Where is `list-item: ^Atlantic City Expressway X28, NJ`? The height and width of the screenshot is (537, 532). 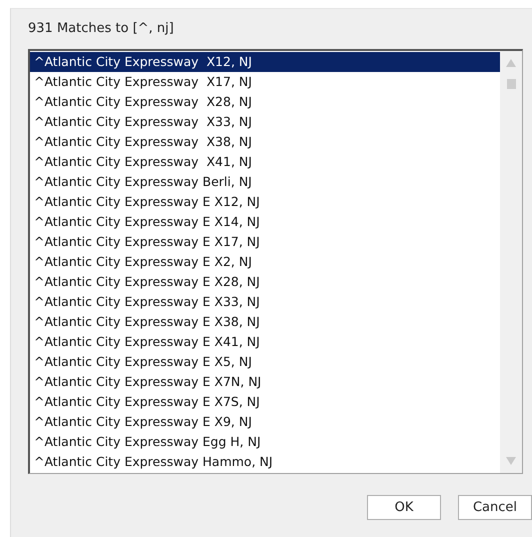
list-item: ^Atlantic City Expressway X28, NJ is located at coordinates (265, 102).